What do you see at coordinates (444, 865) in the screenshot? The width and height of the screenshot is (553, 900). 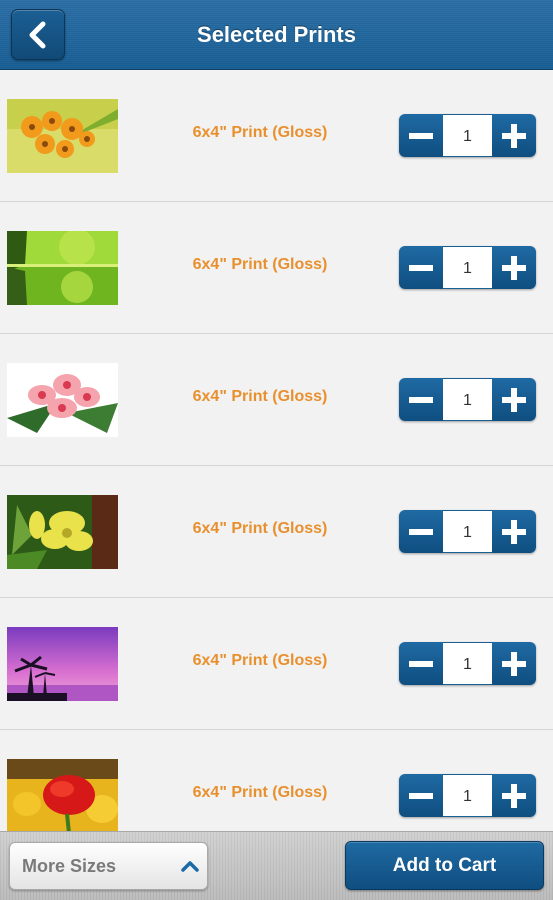 I see `add-to-cart-button: Add to Cart` at bounding box center [444, 865].